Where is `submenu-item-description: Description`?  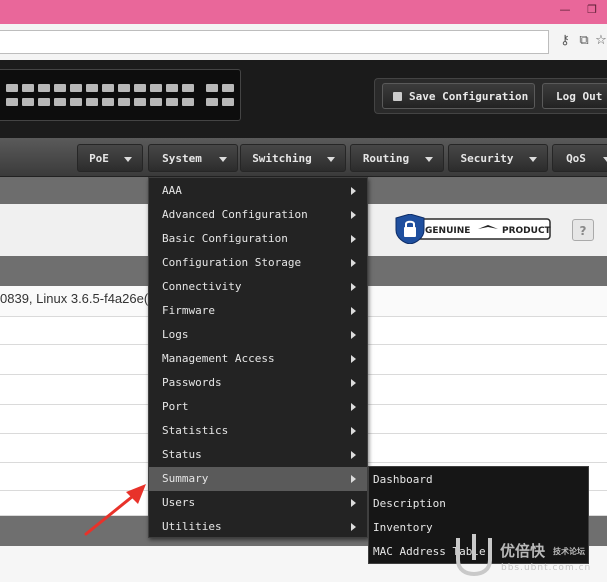 submenu-item-description: Description is located at coordinates (478, 504).